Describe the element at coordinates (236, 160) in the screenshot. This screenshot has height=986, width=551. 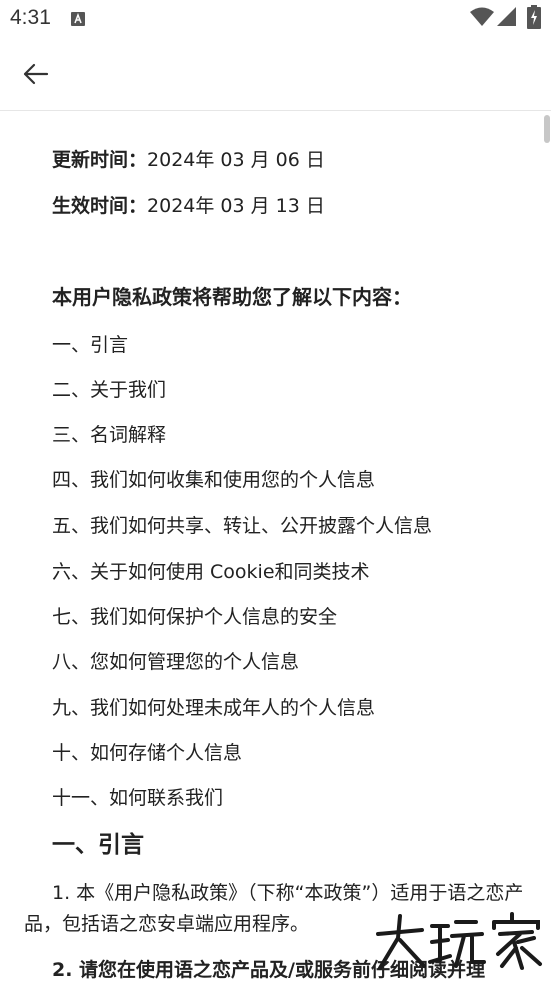
I see `updated-time-value: 2024年 03 月 06 日` at that location.